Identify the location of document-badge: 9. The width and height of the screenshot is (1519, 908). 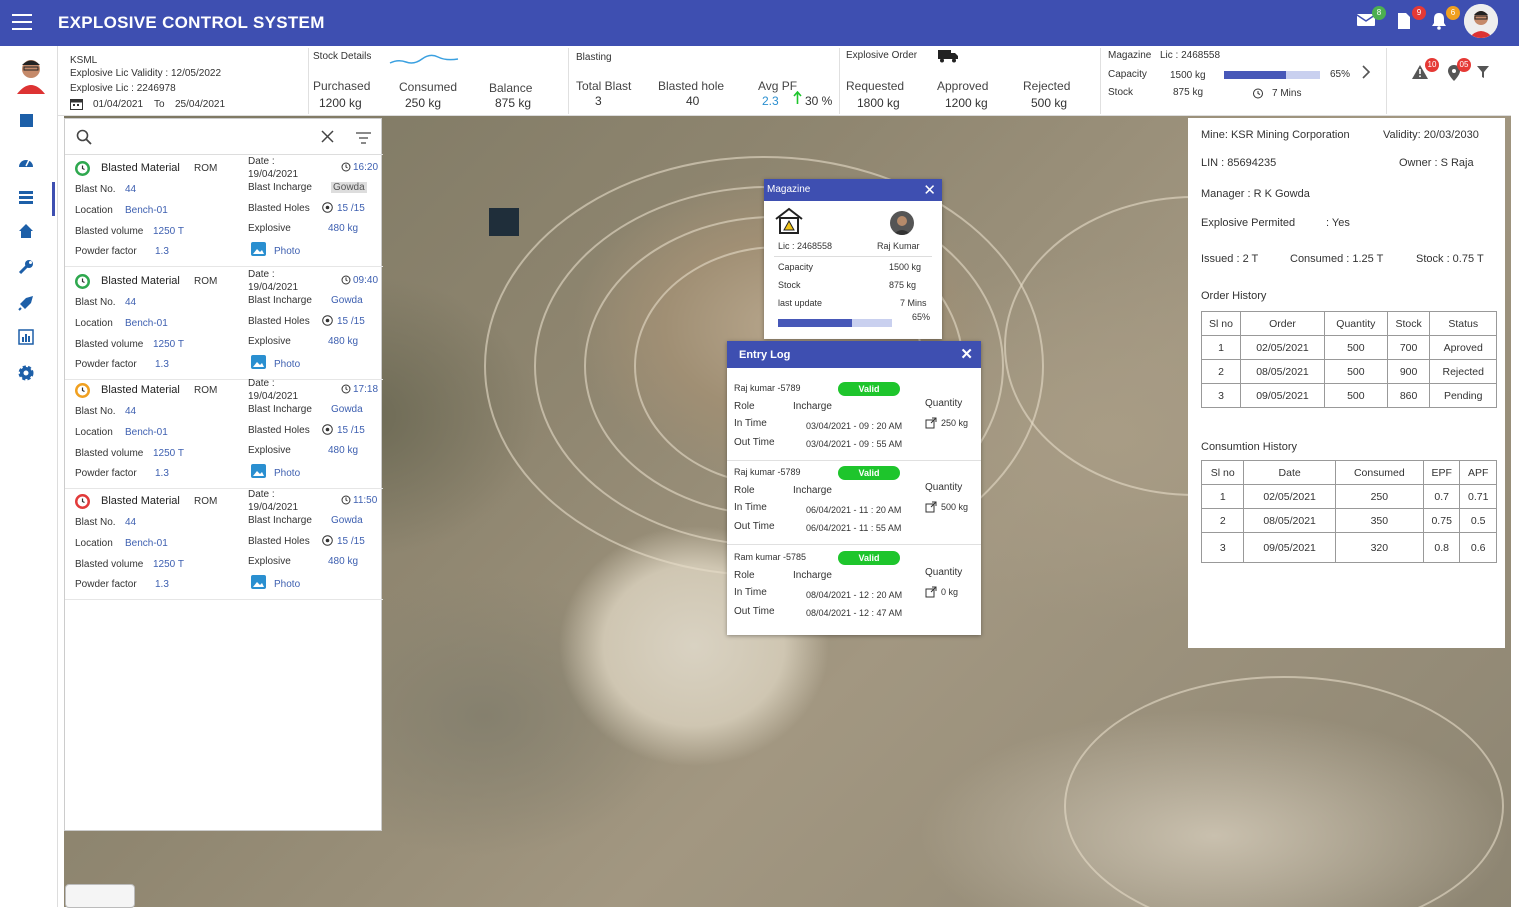
(1419, 13).